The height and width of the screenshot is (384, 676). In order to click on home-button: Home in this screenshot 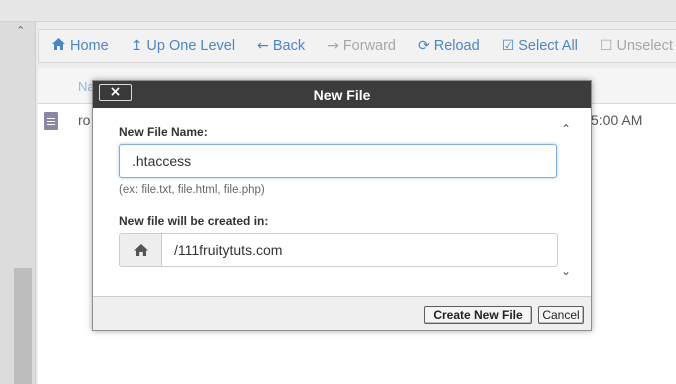, I will do `click(80, 46)`.